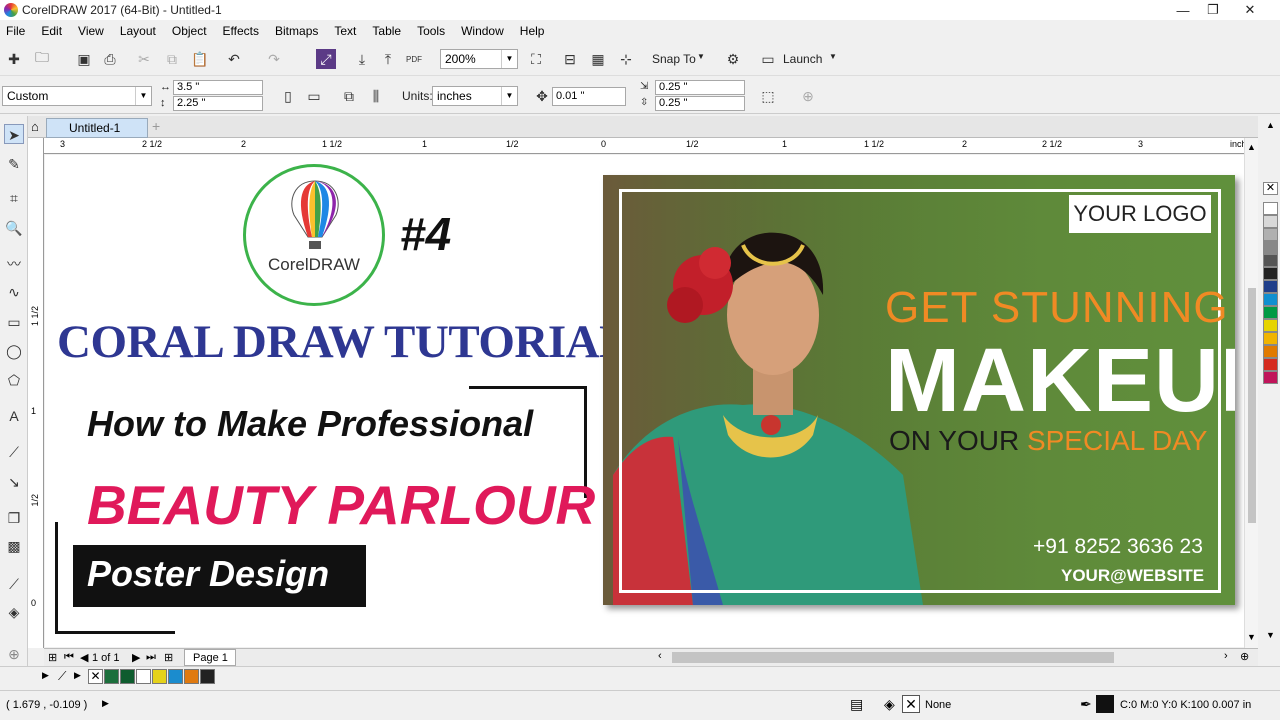 This screenshot has width=1280, height=720. Describe the element at coordinates (388, 59) in the screenshot. I see `export-icon: ⤒` at that location.